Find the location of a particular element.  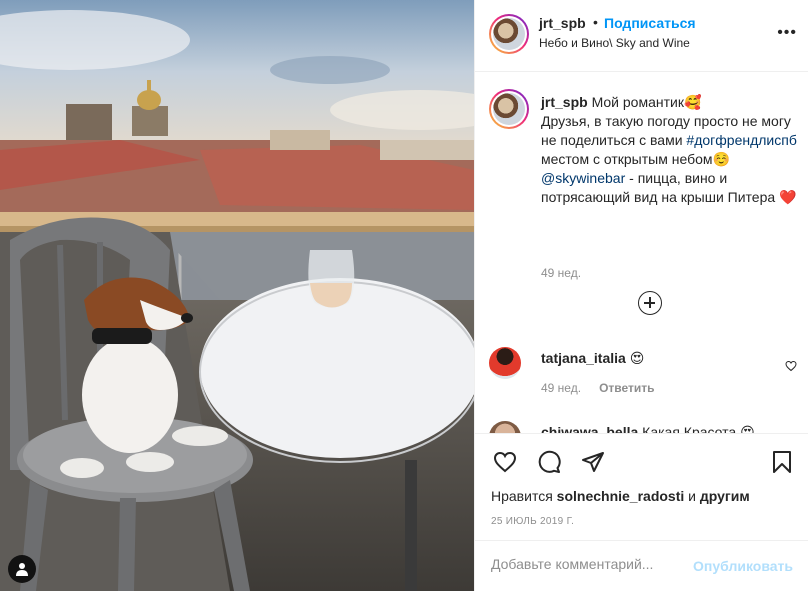

author-username: jrt_spb is located at coordinates (562, 23).